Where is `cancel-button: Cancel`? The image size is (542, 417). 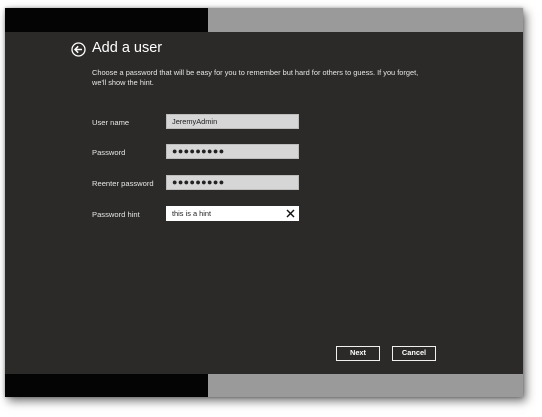
cancel-button: Cancel is located at coordinates (414, 353).